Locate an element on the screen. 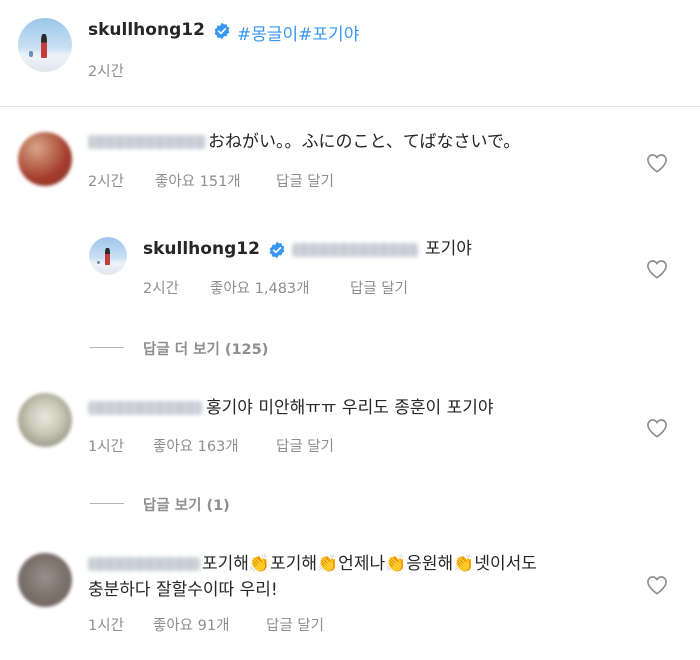  comment-text: 홍기야 미안해ㅠㅠ 우리도 종훈이 포기야 is located at coordinates (350, 408).